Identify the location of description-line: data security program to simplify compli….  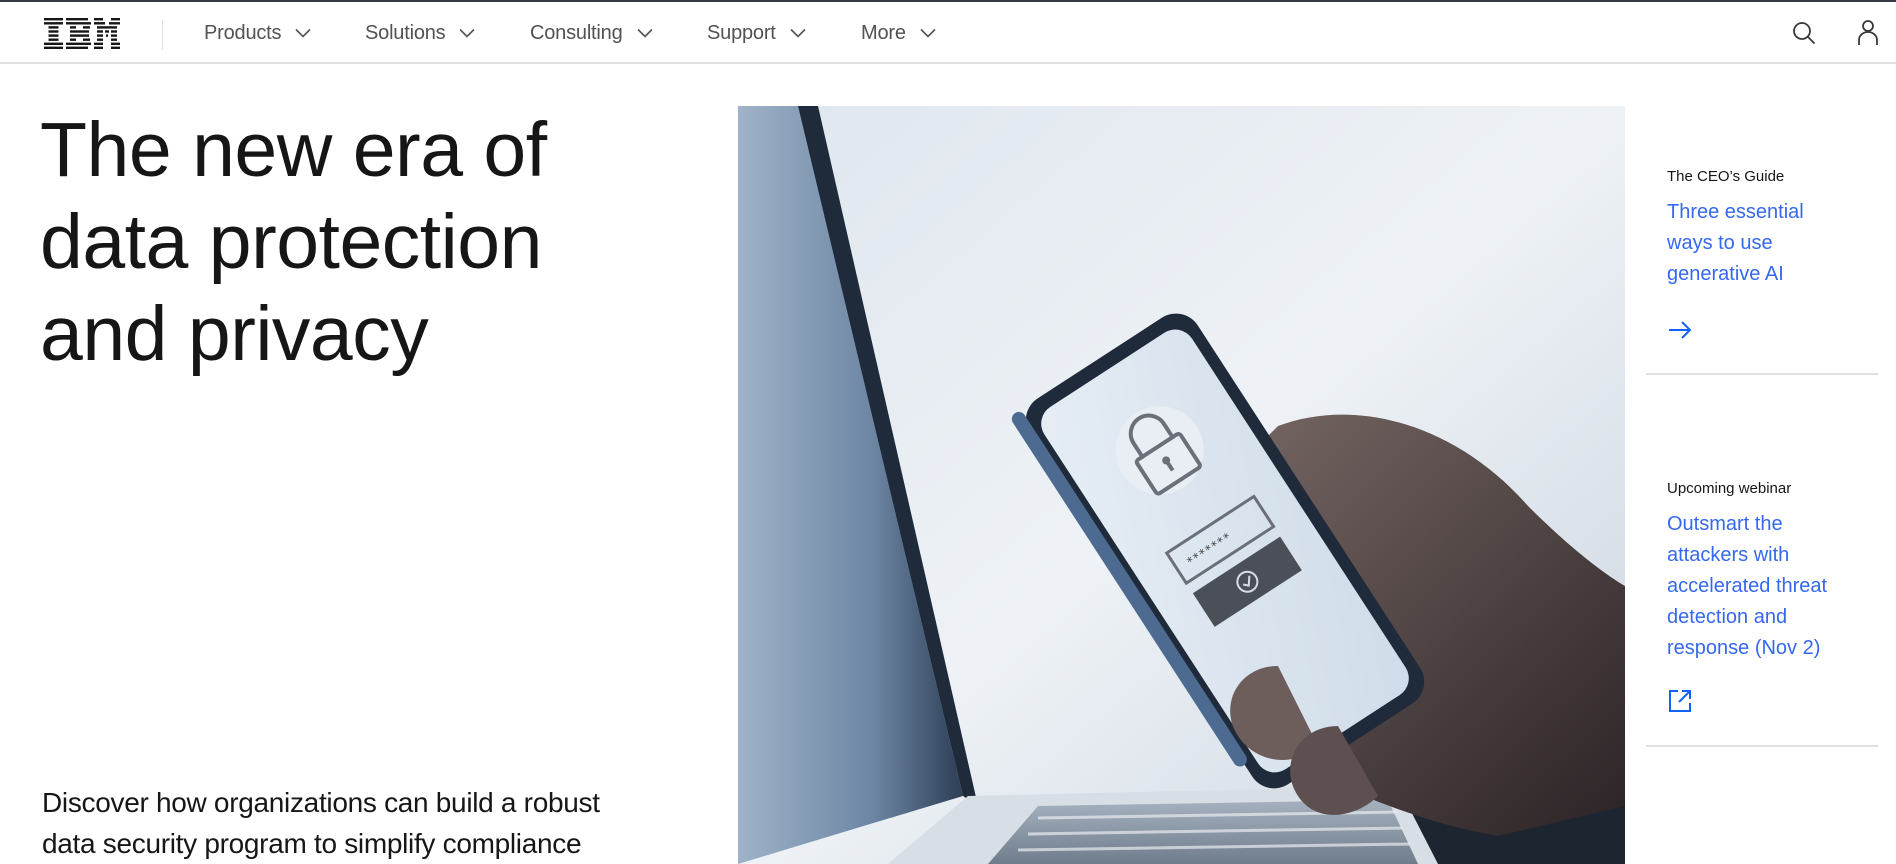
(312, 843).